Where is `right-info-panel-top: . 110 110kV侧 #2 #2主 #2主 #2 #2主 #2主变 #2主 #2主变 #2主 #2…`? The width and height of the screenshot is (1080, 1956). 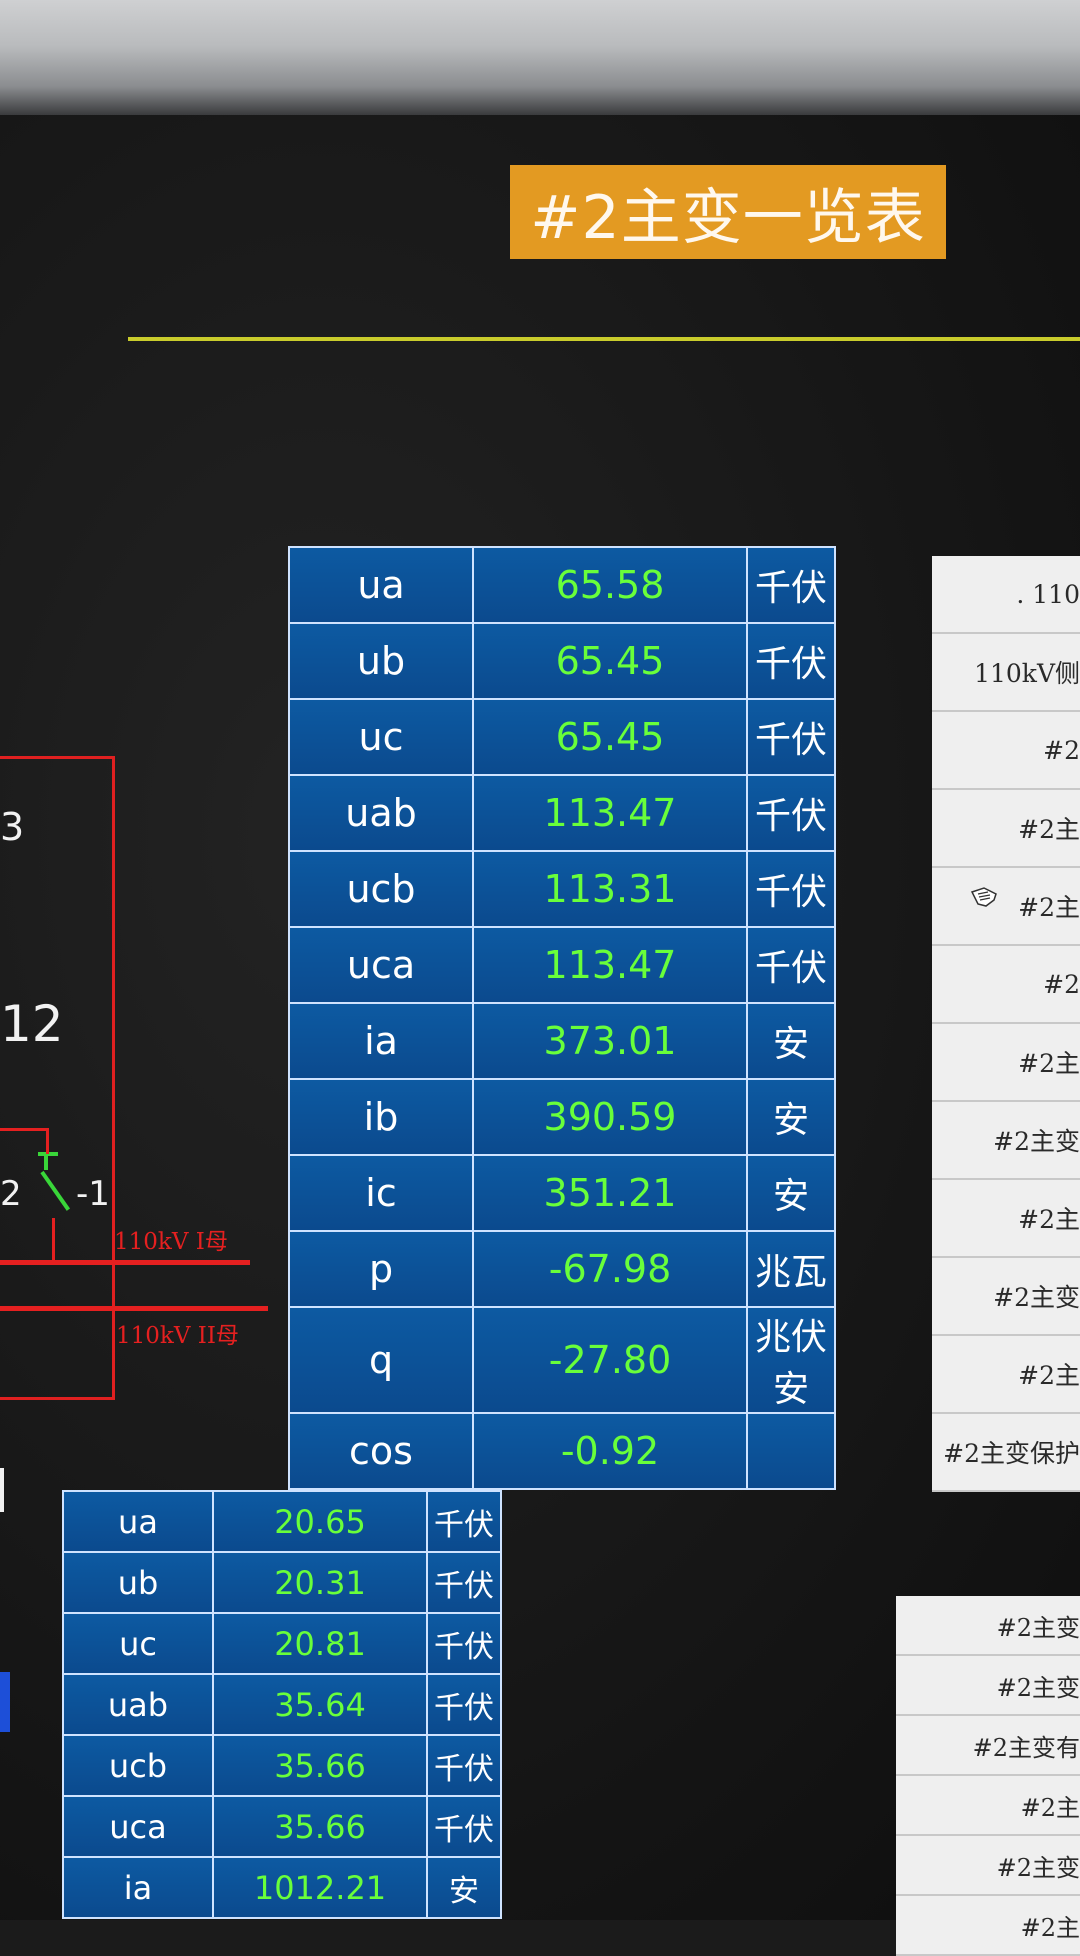 right-info-panel-top: . 110 110kV侧 #2 #2主 #2主 #2 #2主 #2主变 #2主 #2主变 #2主 #2… is located at coordinates (1006, 1024).